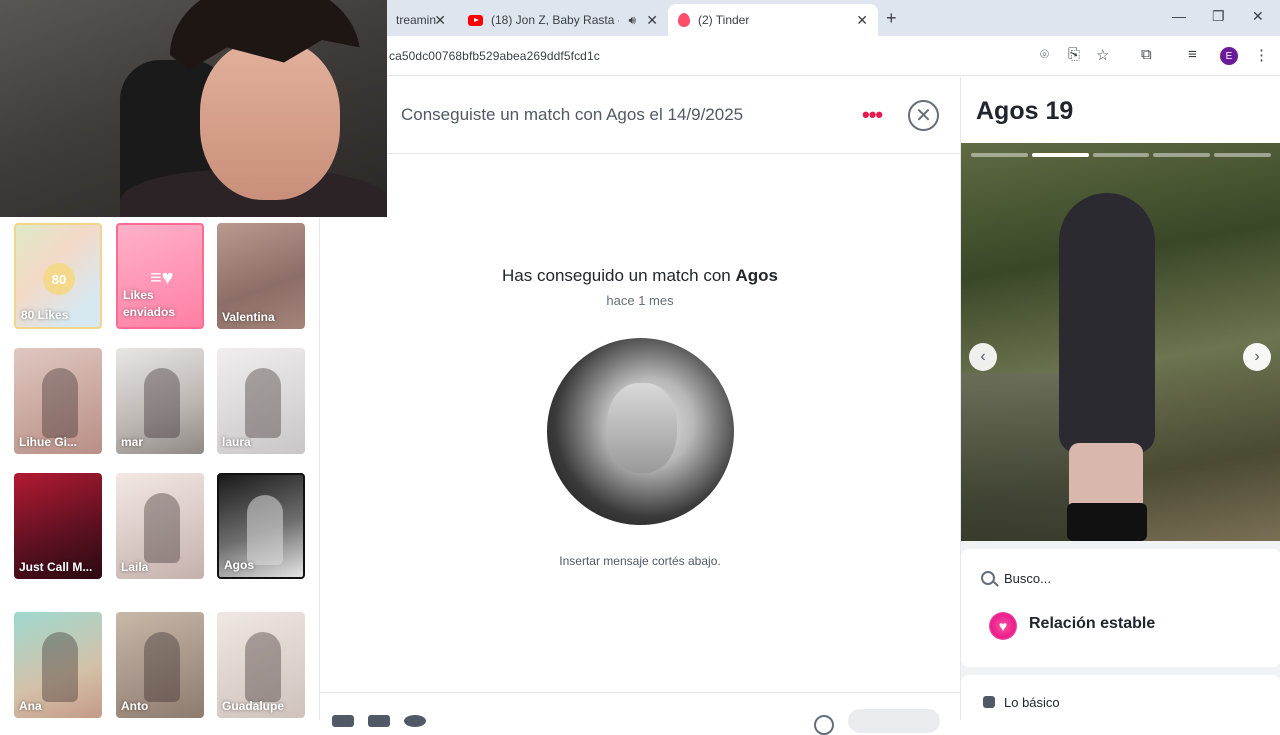  Describe the element at coordinates (773, 20) in the screenshot. I see `browser-tab-active: (2) Tinder ✕` at that location.